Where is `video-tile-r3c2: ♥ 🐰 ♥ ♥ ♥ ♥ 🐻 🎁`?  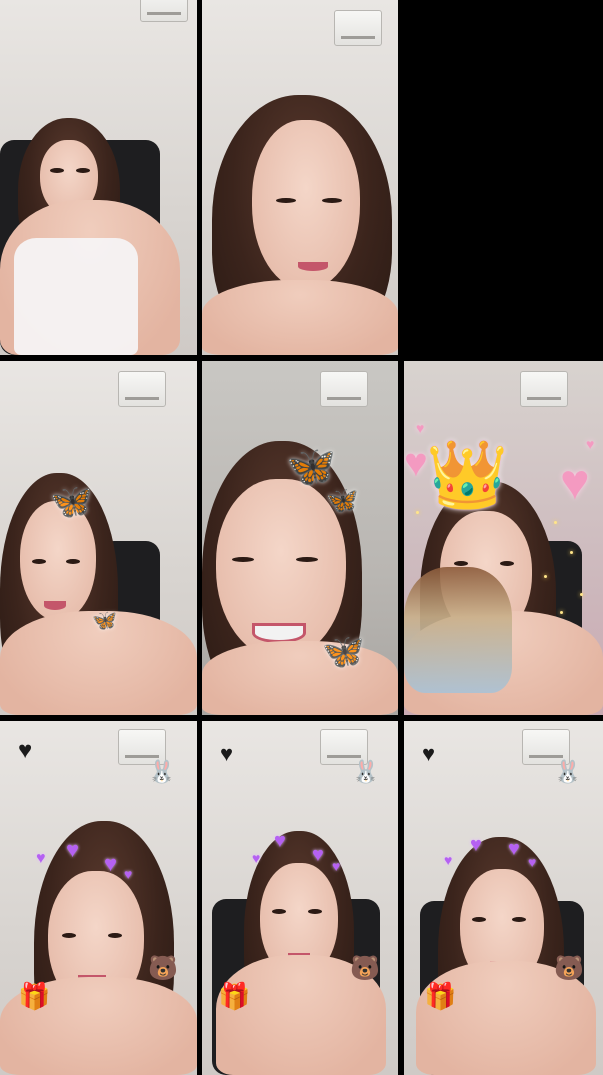
video-tile-r3c2: ♥ 🐰 ♥ ♥ ♥ ♥ 🐻 🎁 is located at coordinates (300, 898).